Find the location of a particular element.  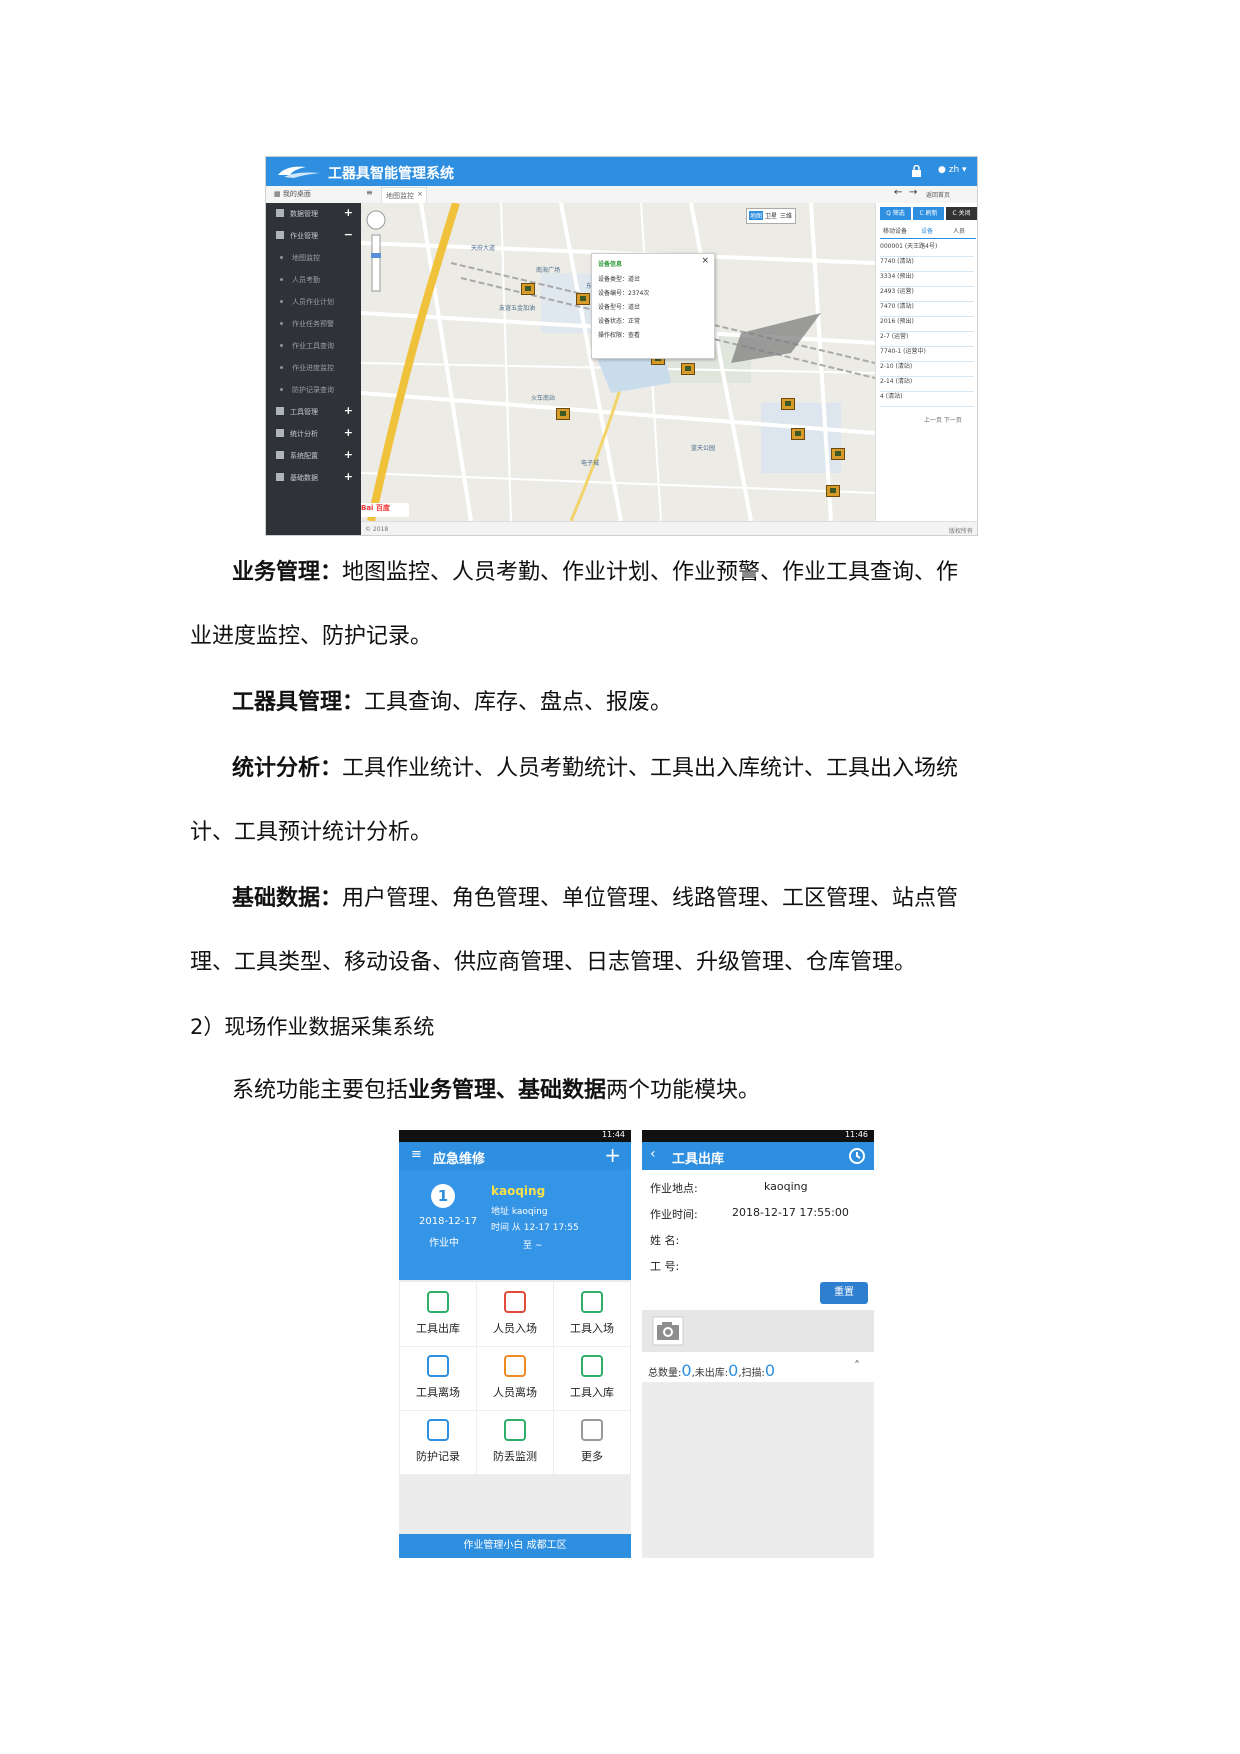

device-list-item: 7470 (清站) is located at coordinates (927, 309).